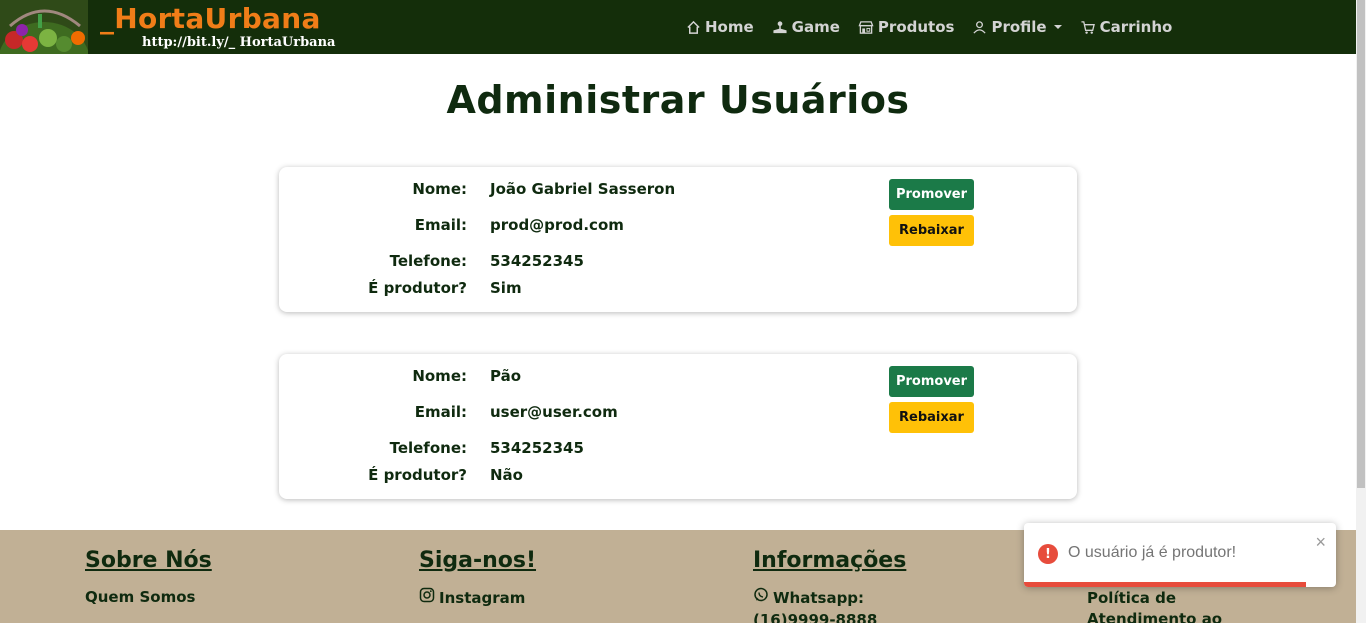  I want to click on joystick-icon, so click(780, 27).